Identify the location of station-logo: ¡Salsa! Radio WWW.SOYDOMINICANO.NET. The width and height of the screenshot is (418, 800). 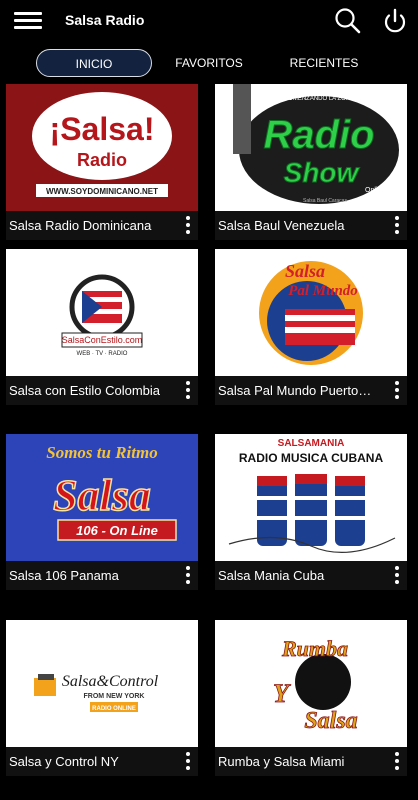
(102, 147).